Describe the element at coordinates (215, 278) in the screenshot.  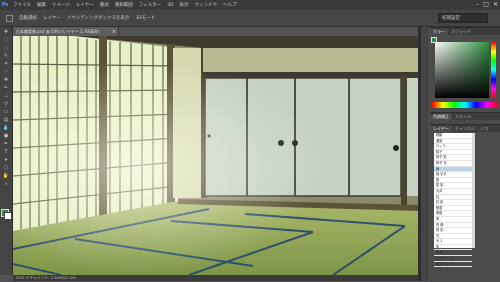
I see `status-bar: 50% ドキュメント: 2.64M/45.3M` at that location.